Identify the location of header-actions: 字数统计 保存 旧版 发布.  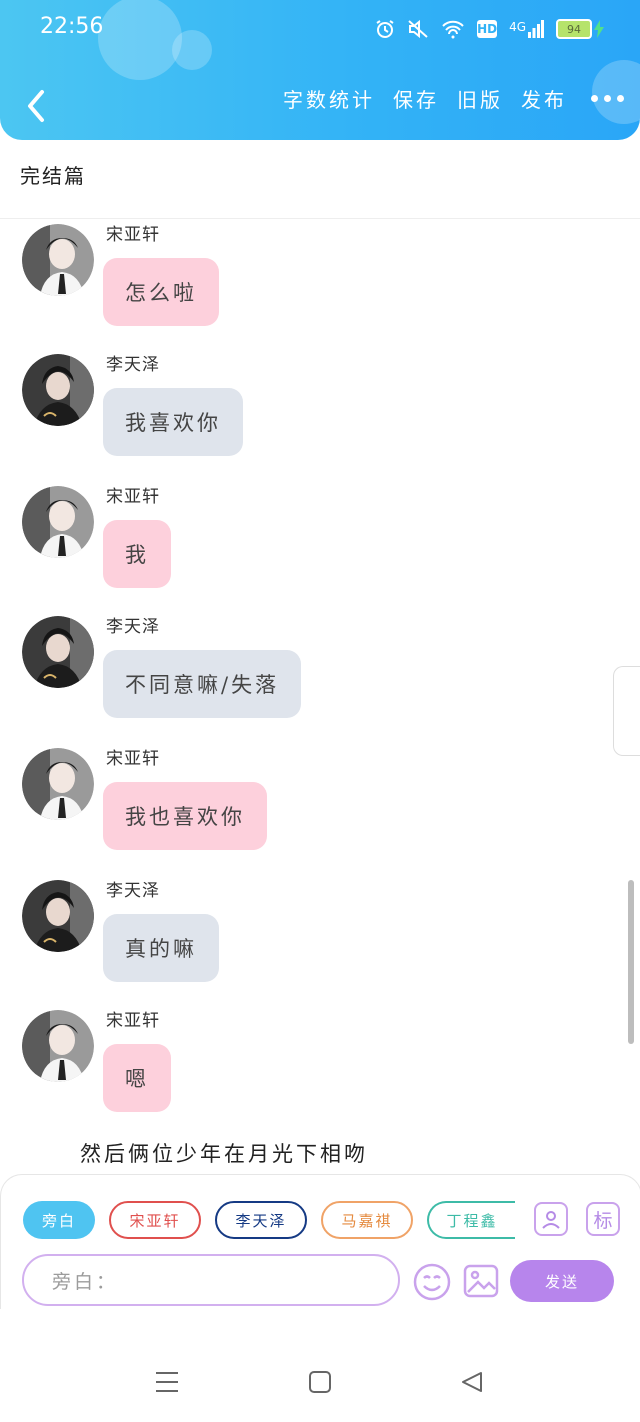
(453, 98).